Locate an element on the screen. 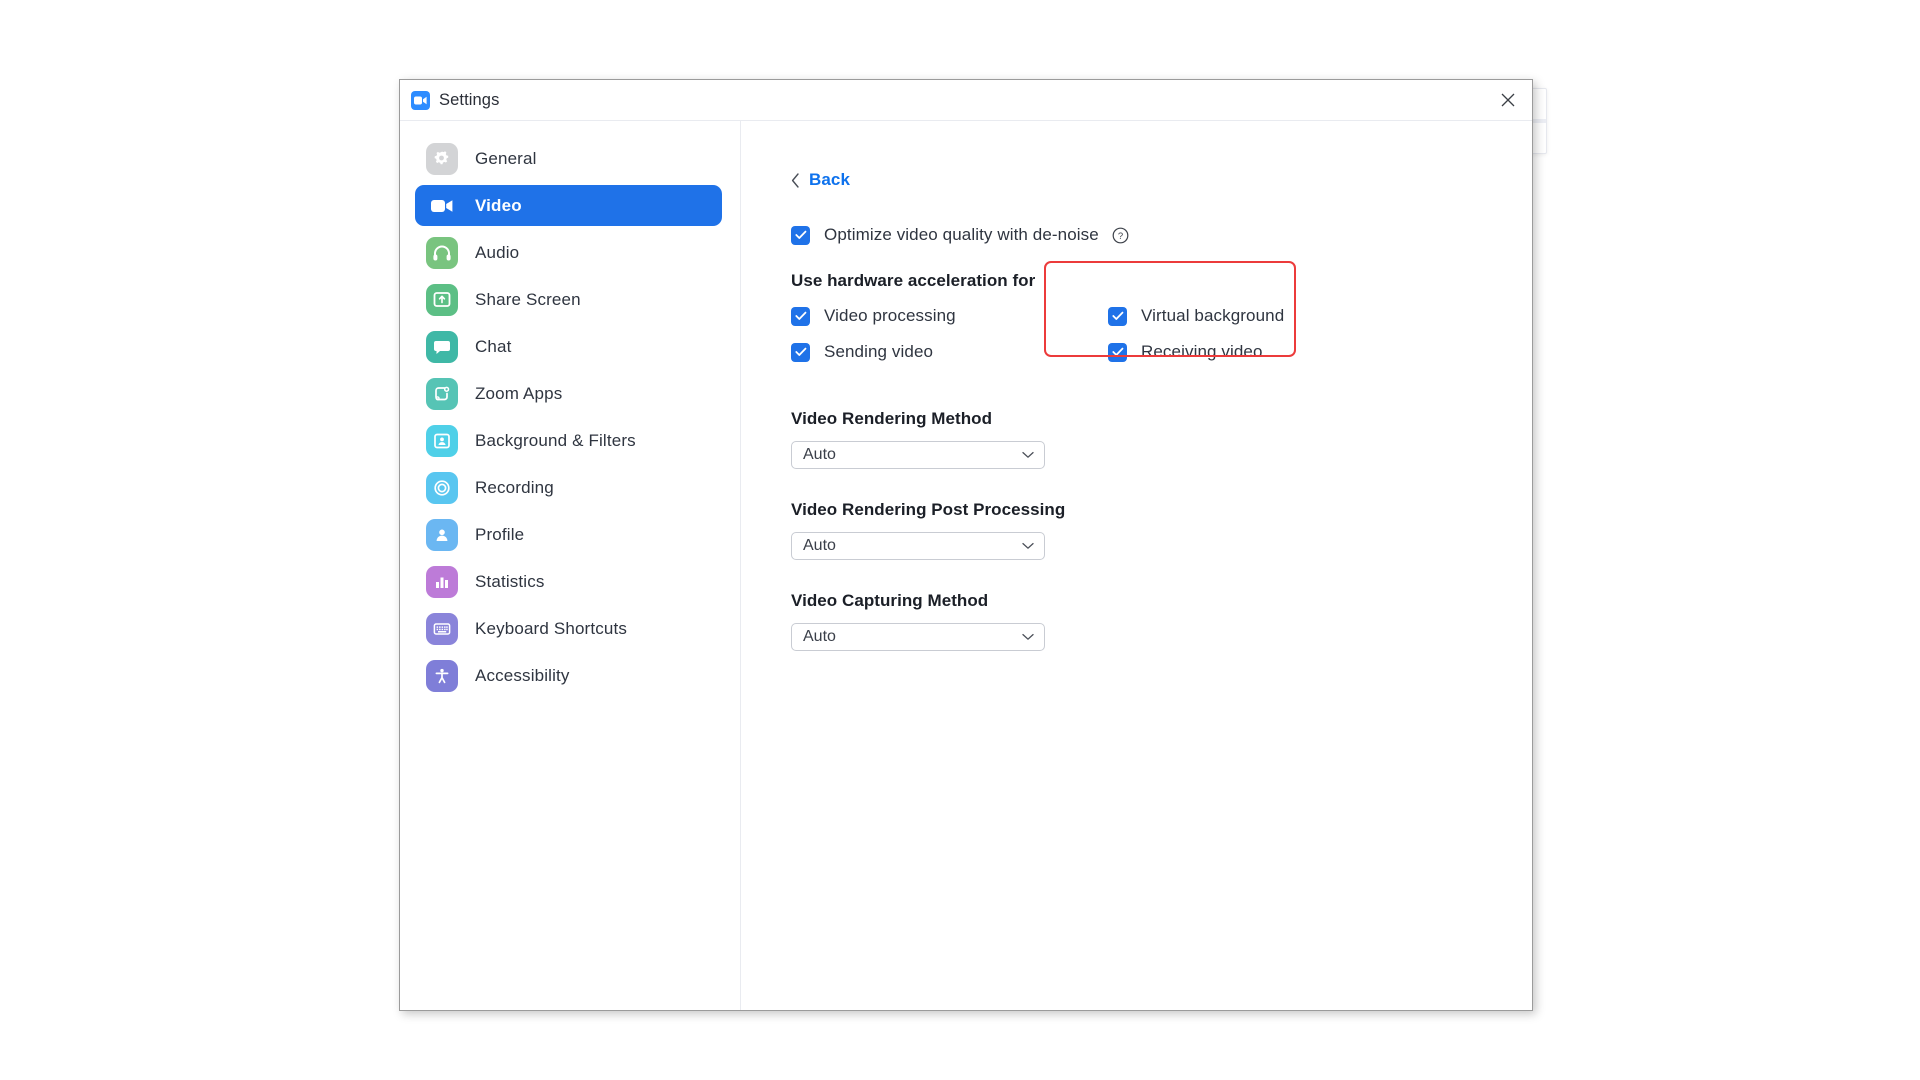  sidebar-item-label: Accessibility is located at coordinates (522, 675).